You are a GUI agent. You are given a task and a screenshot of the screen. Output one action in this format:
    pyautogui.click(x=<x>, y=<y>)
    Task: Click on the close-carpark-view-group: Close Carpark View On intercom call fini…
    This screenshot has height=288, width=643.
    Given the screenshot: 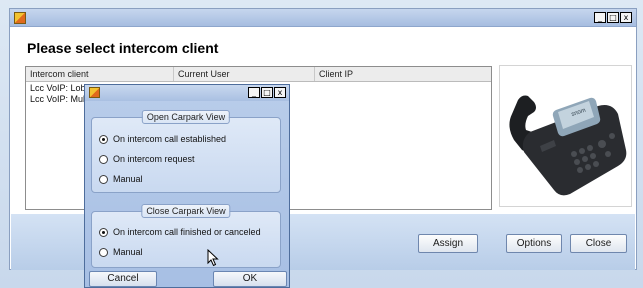 What is the action you would take?
    pyautogui.click(x=186, y=236)
    